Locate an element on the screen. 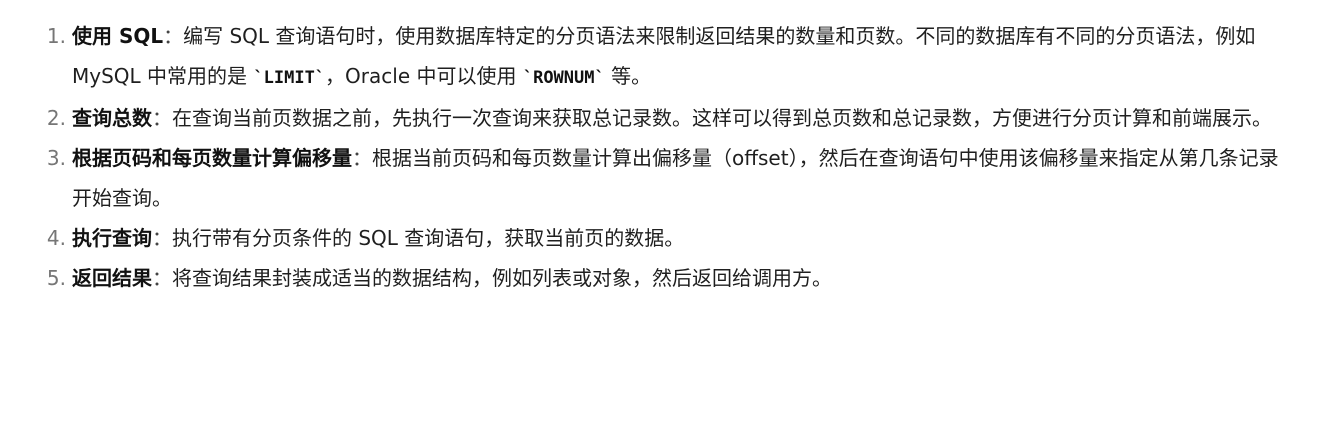 The height and width of the screenshot is (427, 1327). step-title: 执行查询 is located at coordinates (112, 238).